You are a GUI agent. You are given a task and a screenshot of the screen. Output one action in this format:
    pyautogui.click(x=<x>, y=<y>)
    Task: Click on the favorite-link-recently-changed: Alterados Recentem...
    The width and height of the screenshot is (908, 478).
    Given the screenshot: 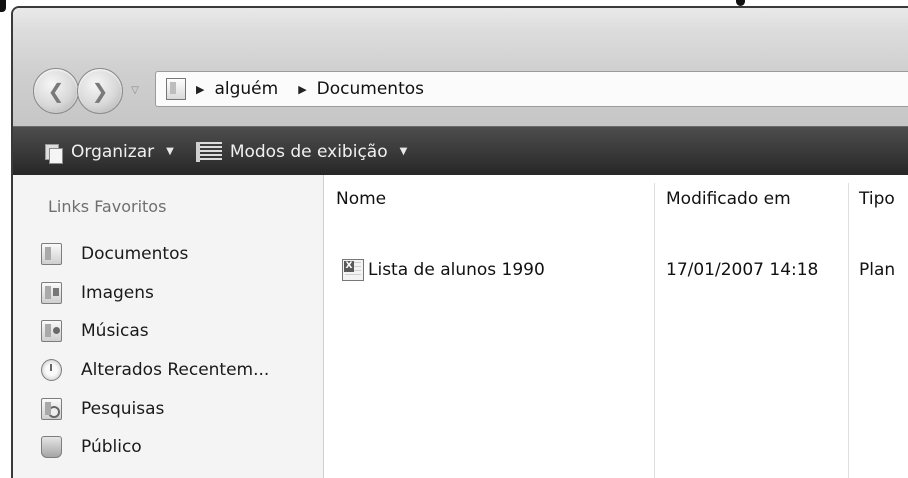 What is the action you would take?
    pyautogui.click(x=155, y=370)
    